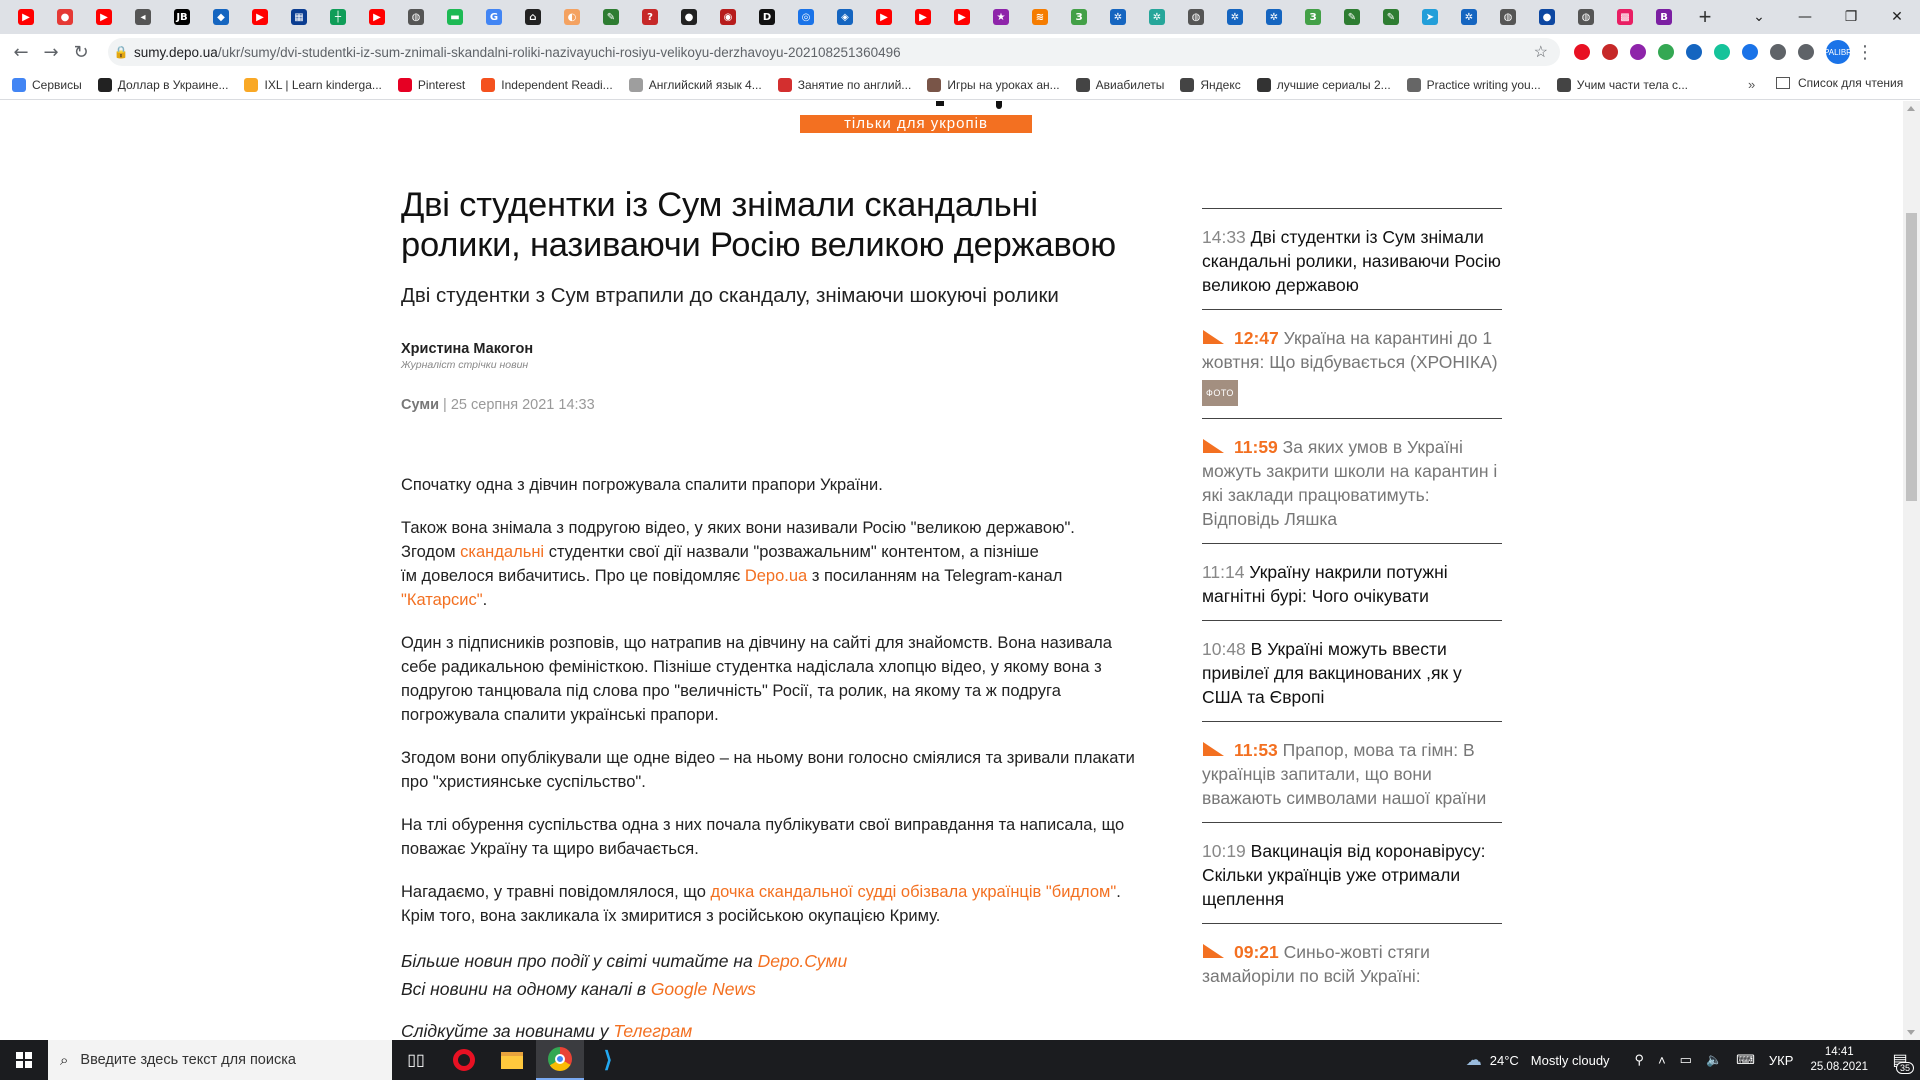 The width and height of the screenshot is (1920, 1080). Describe the element at coordinates (502, 552) in the screenshot. I see `scandal-link: скандальні` at that location.